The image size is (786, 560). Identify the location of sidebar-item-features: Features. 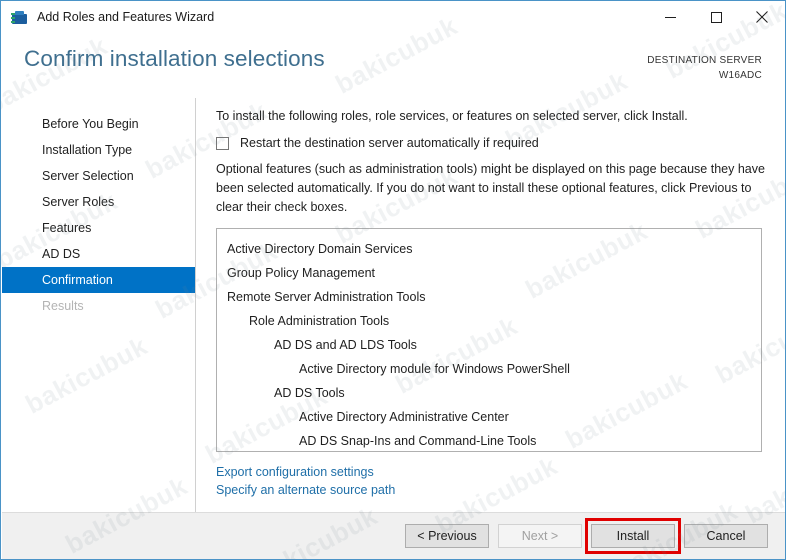
(98, 228).